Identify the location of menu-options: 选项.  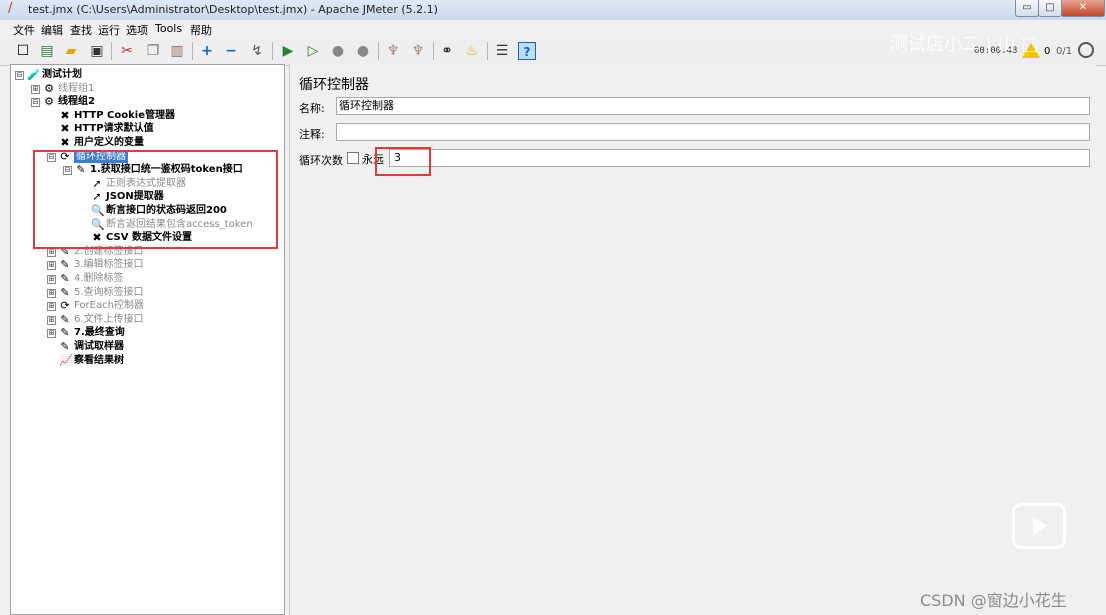
(137, 30).